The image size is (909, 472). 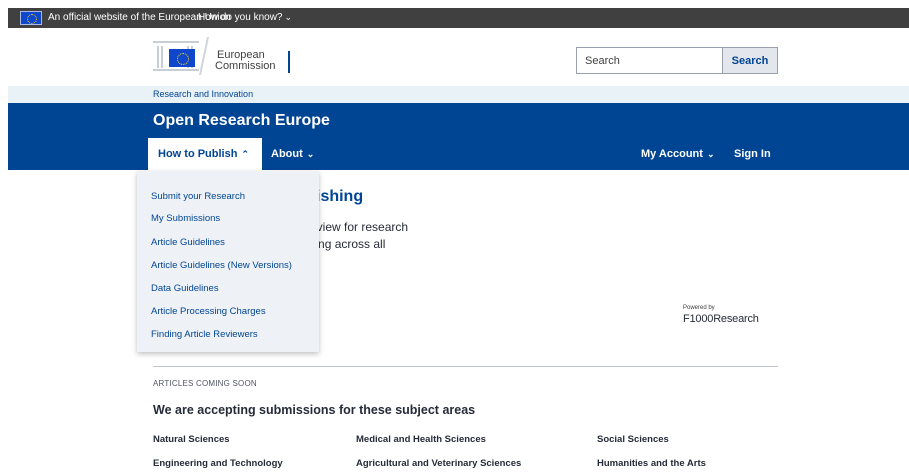 What do you see at coordinates (721, 319) in the screenshot?
I see `f1000research-wordmark: F1000Research` at bounding box center [721, 319].